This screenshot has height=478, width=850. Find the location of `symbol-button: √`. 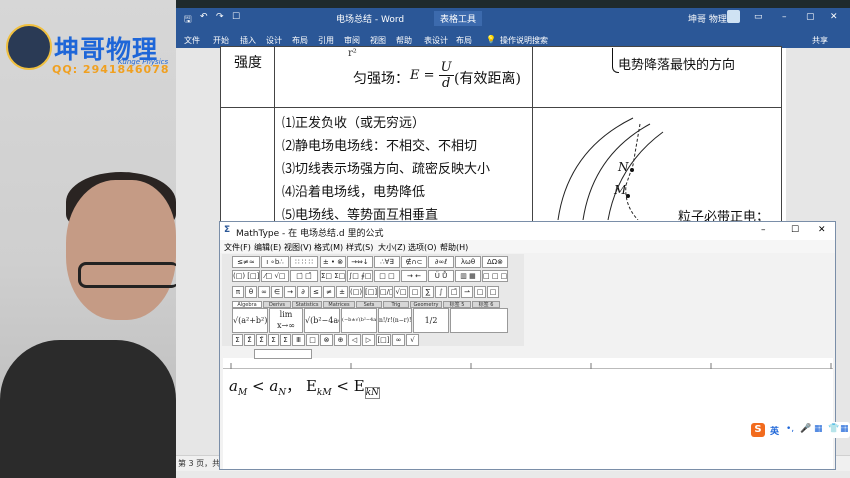

symbol-button: √ is located at coordinates (412, 340).